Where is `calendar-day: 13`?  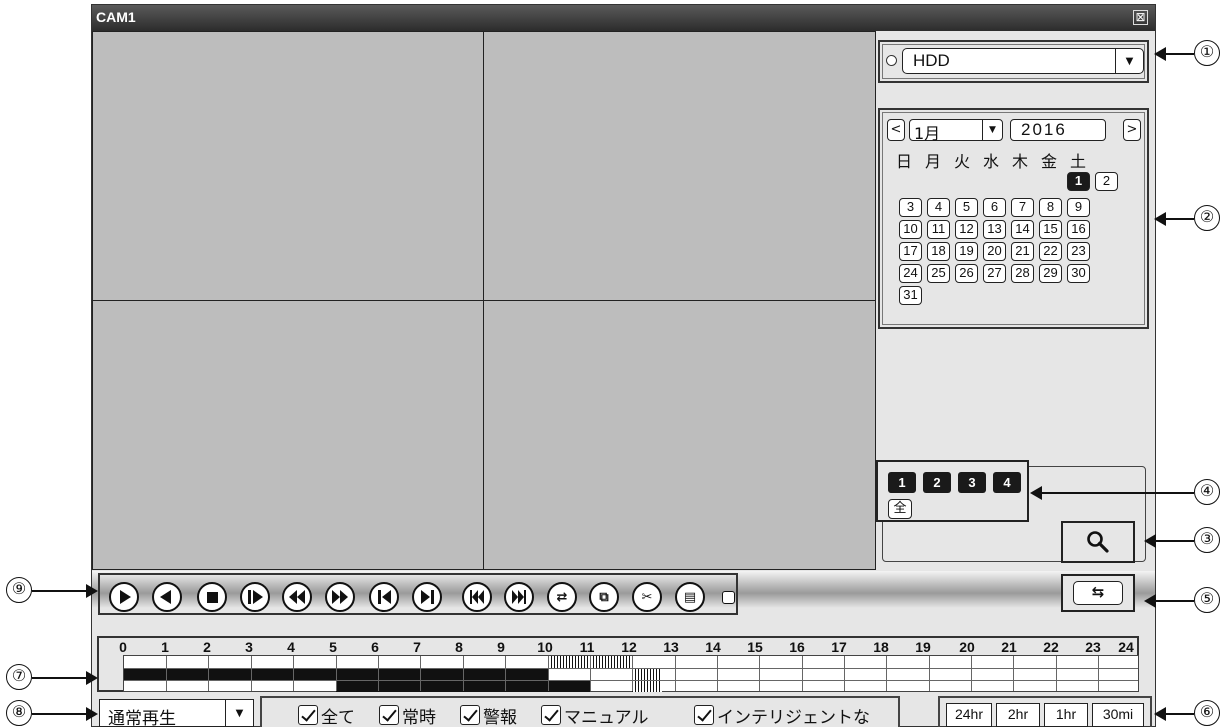
calendar-day: 13 is located at coordinates (994, 229).